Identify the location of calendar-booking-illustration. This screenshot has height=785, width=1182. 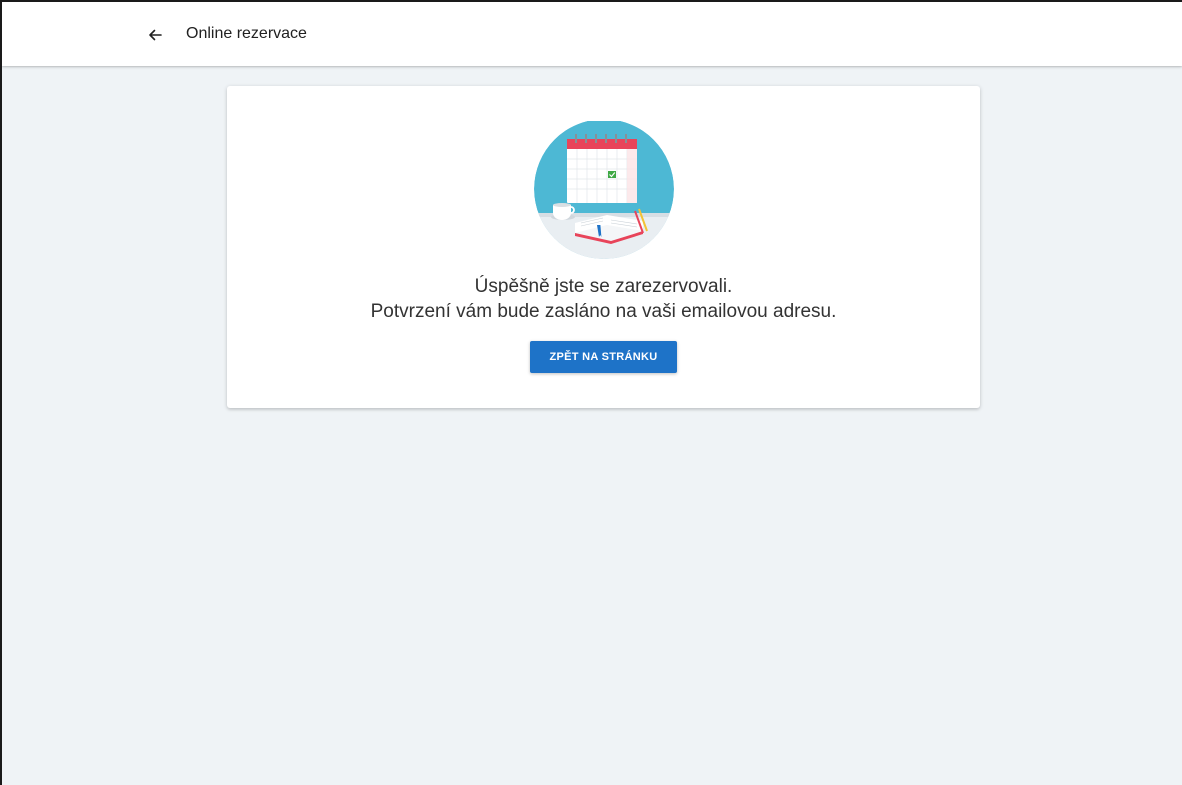
(604, 190).